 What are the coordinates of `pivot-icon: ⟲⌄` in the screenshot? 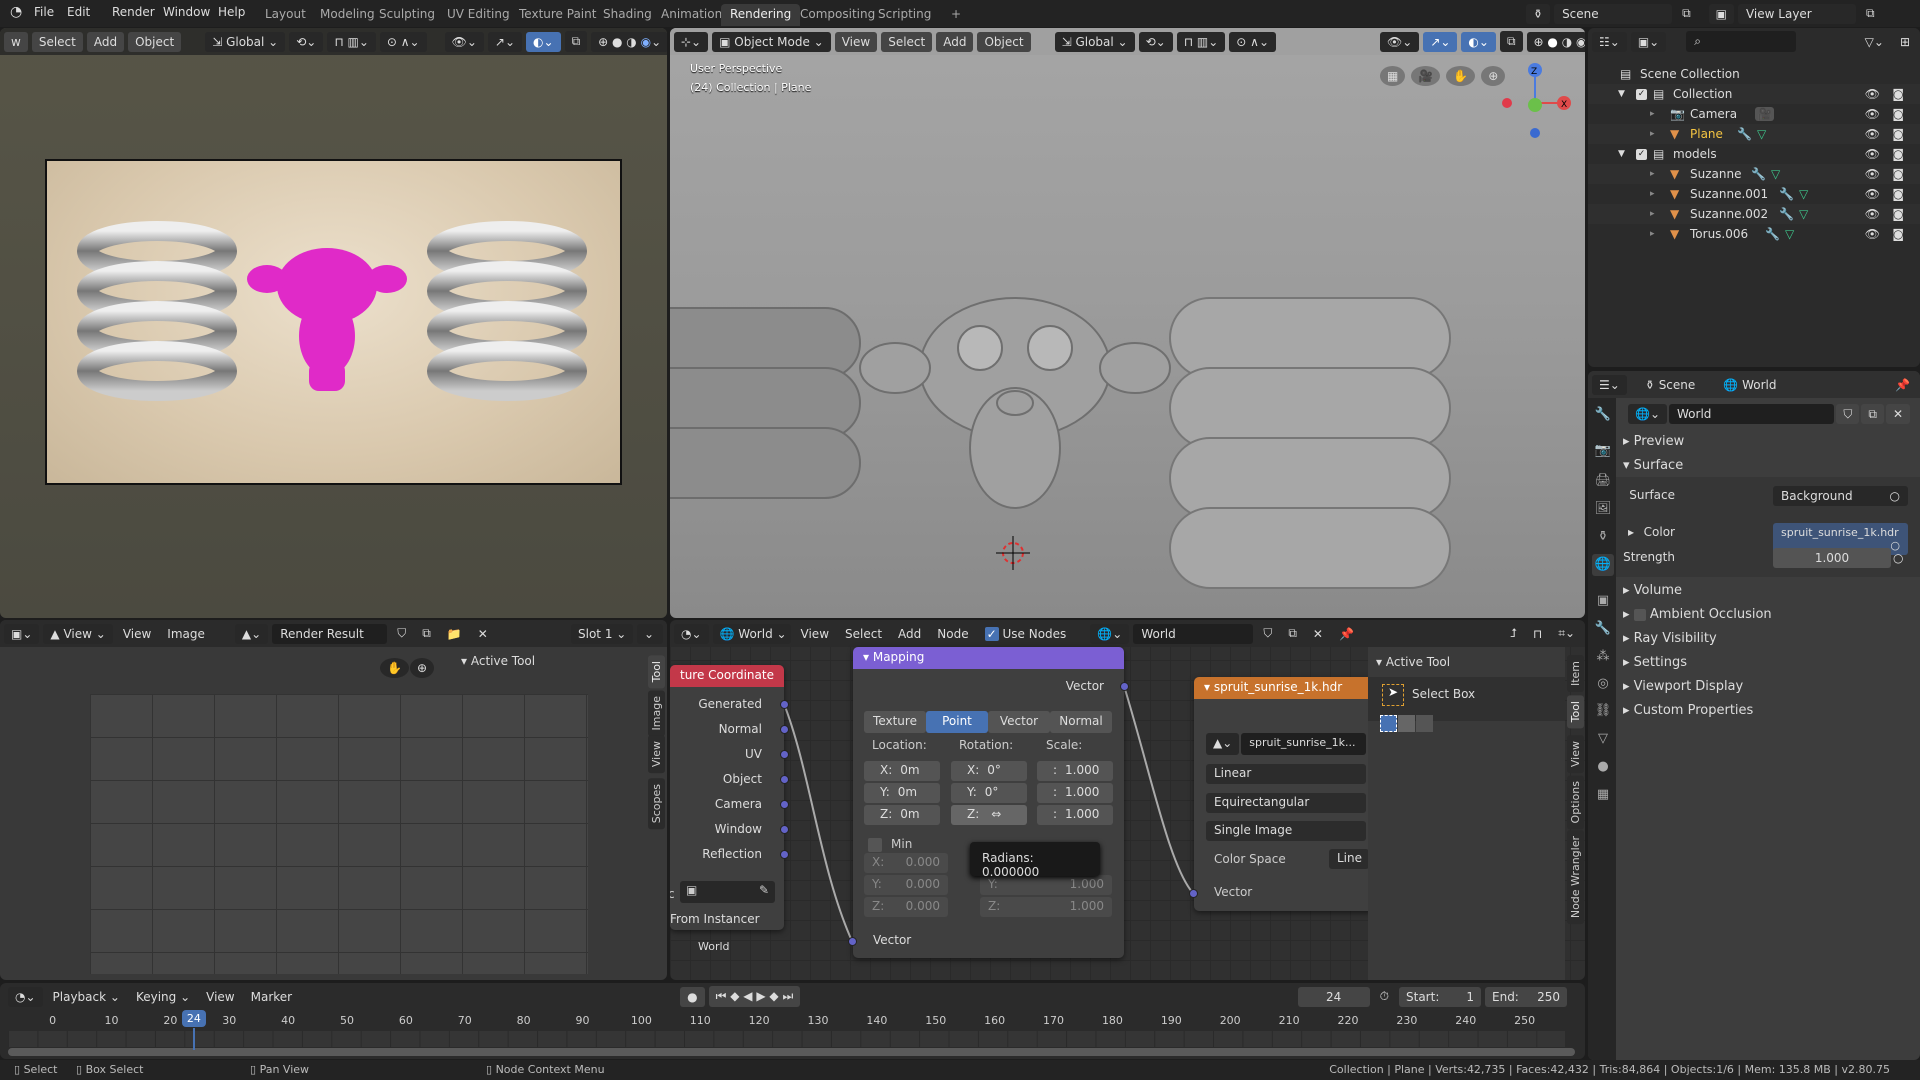 It's located at (306, 41).